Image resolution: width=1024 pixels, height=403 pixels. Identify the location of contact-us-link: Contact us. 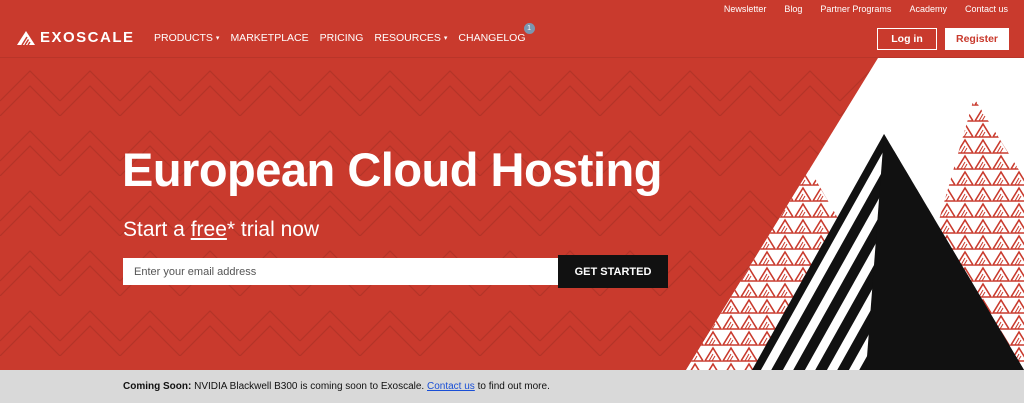
(451, 386).